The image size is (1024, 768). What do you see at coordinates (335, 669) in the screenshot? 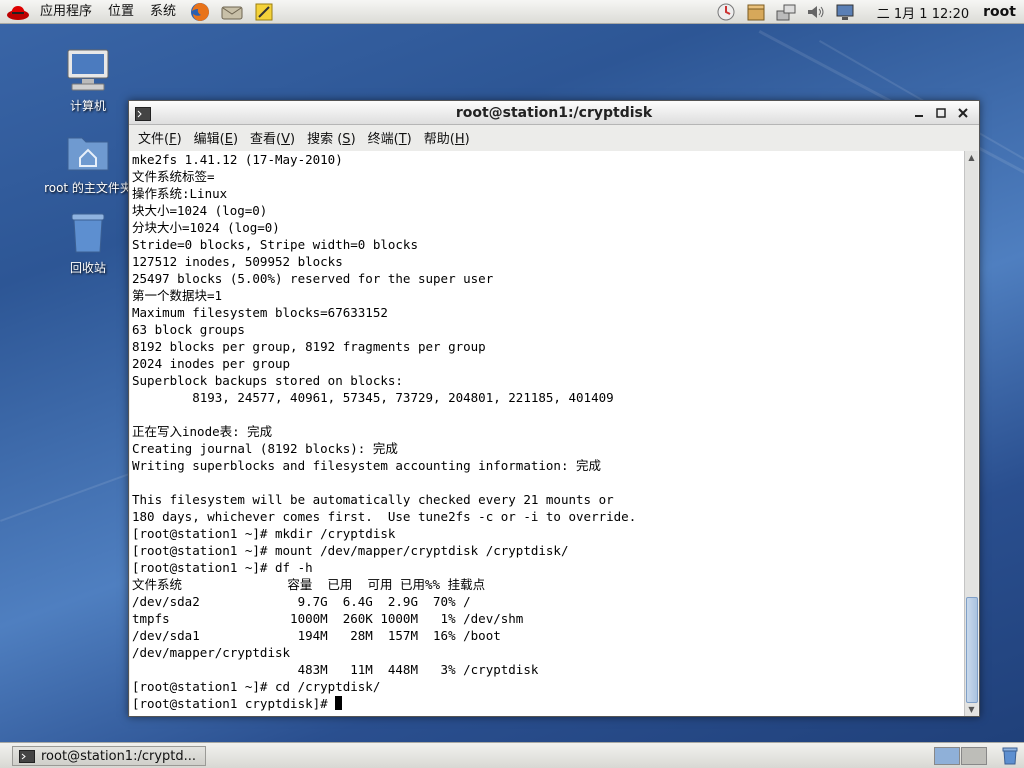
I see `terminal-line: 483M 11M 448M 3% /cryptdisk` at bounding box center [335, 669].